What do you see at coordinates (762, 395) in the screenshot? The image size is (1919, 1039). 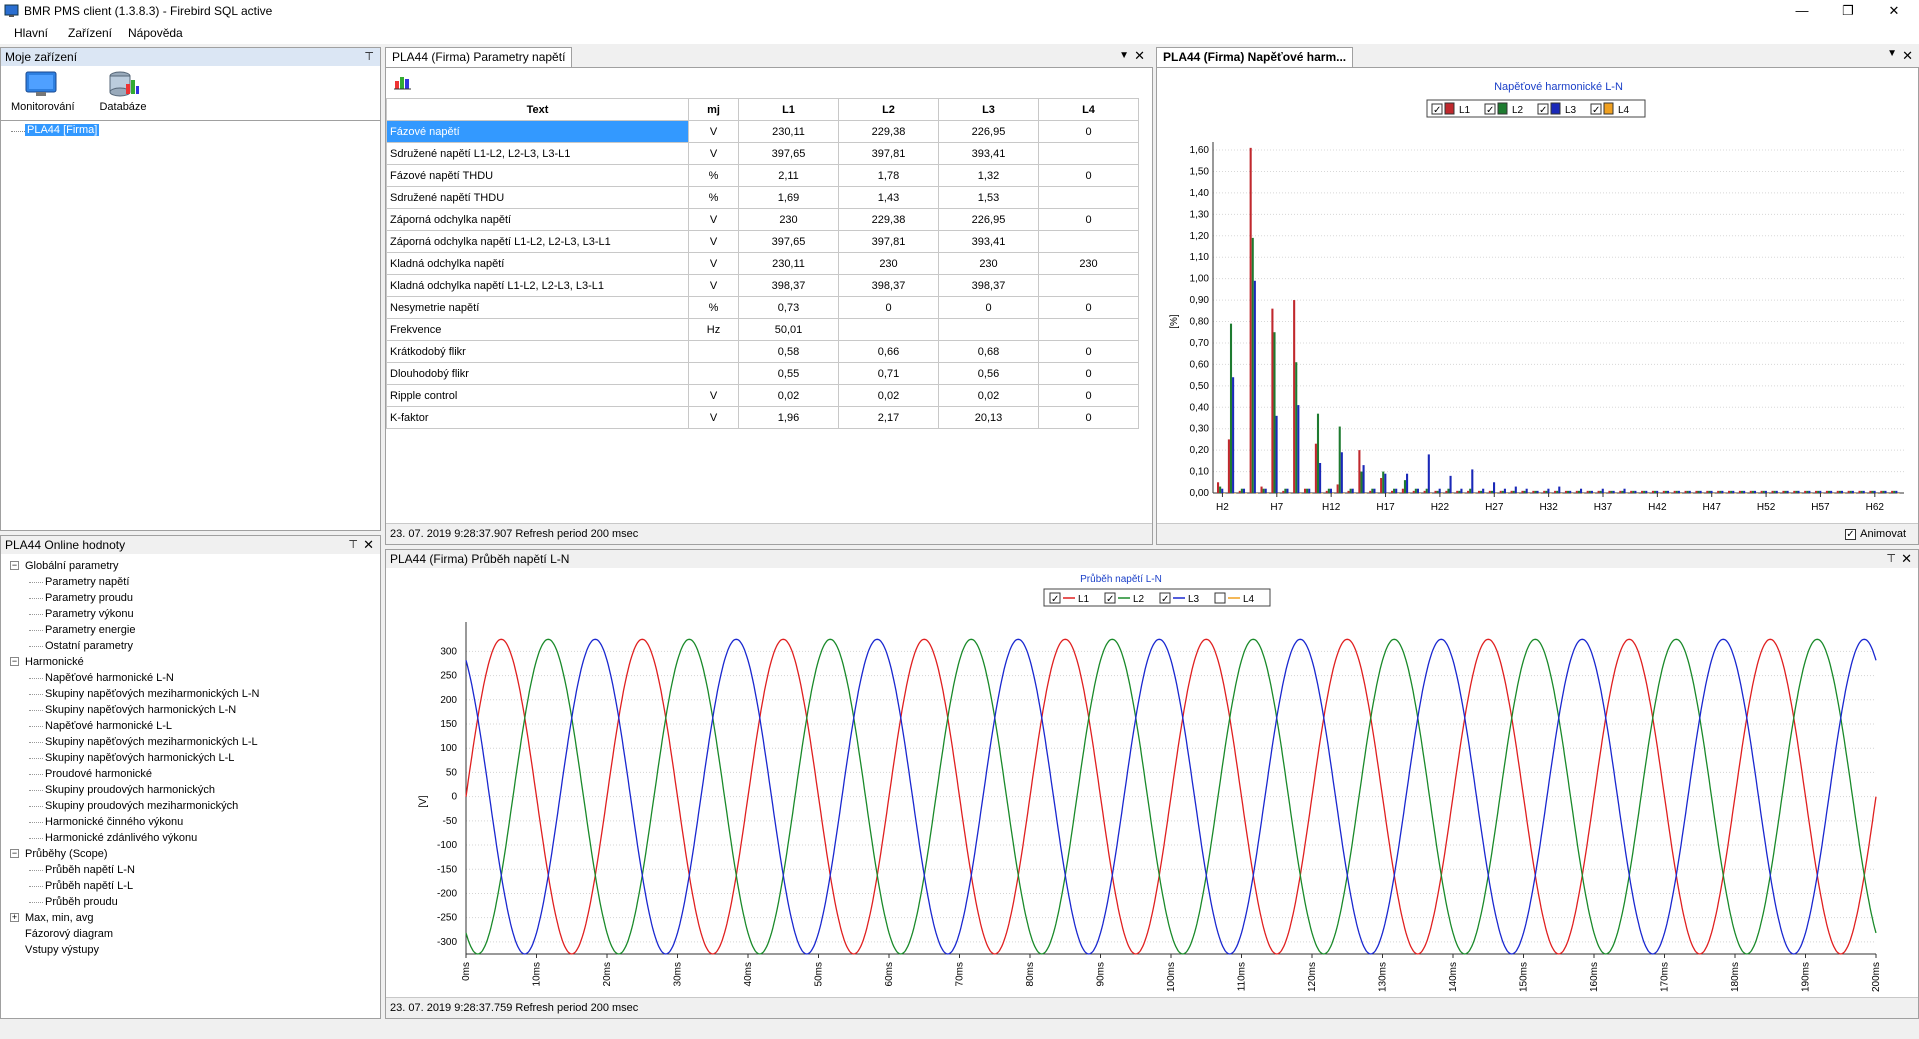 I see `table-row: Ripple control V 0,02 0,02 0,02 0` at bounding box center [762, 395].